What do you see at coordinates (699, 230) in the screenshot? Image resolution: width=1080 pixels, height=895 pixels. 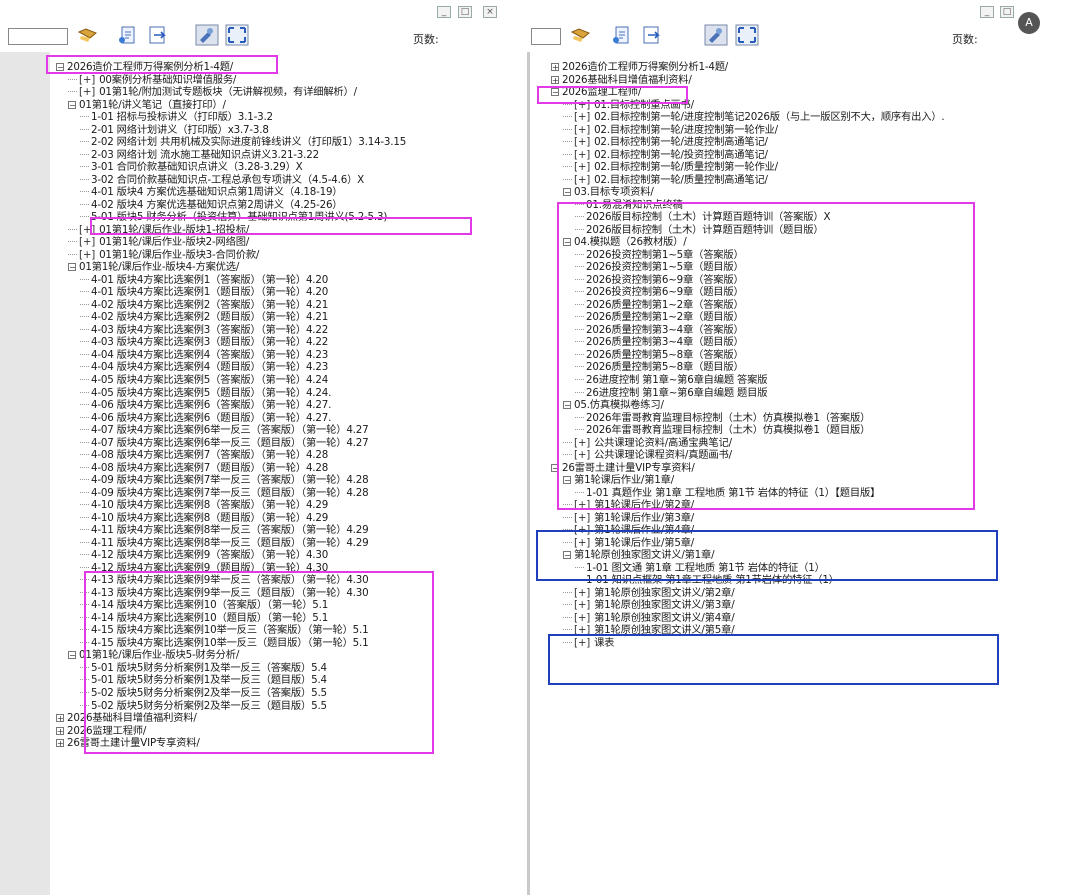 I see `tree-row: 2026版目标控制（土木）计算题百题特训（题目版）` at bounding box center [699, 230].